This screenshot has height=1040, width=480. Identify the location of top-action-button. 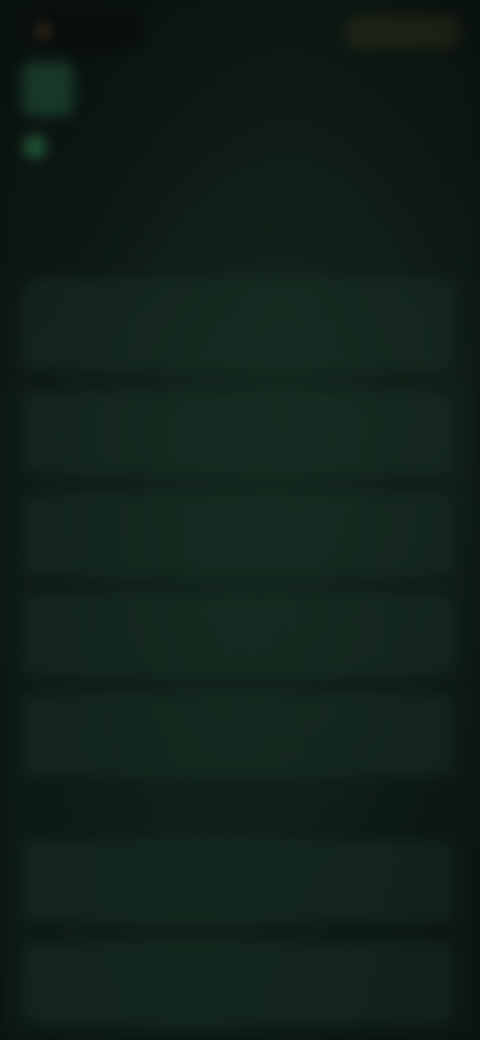
(402, 32).